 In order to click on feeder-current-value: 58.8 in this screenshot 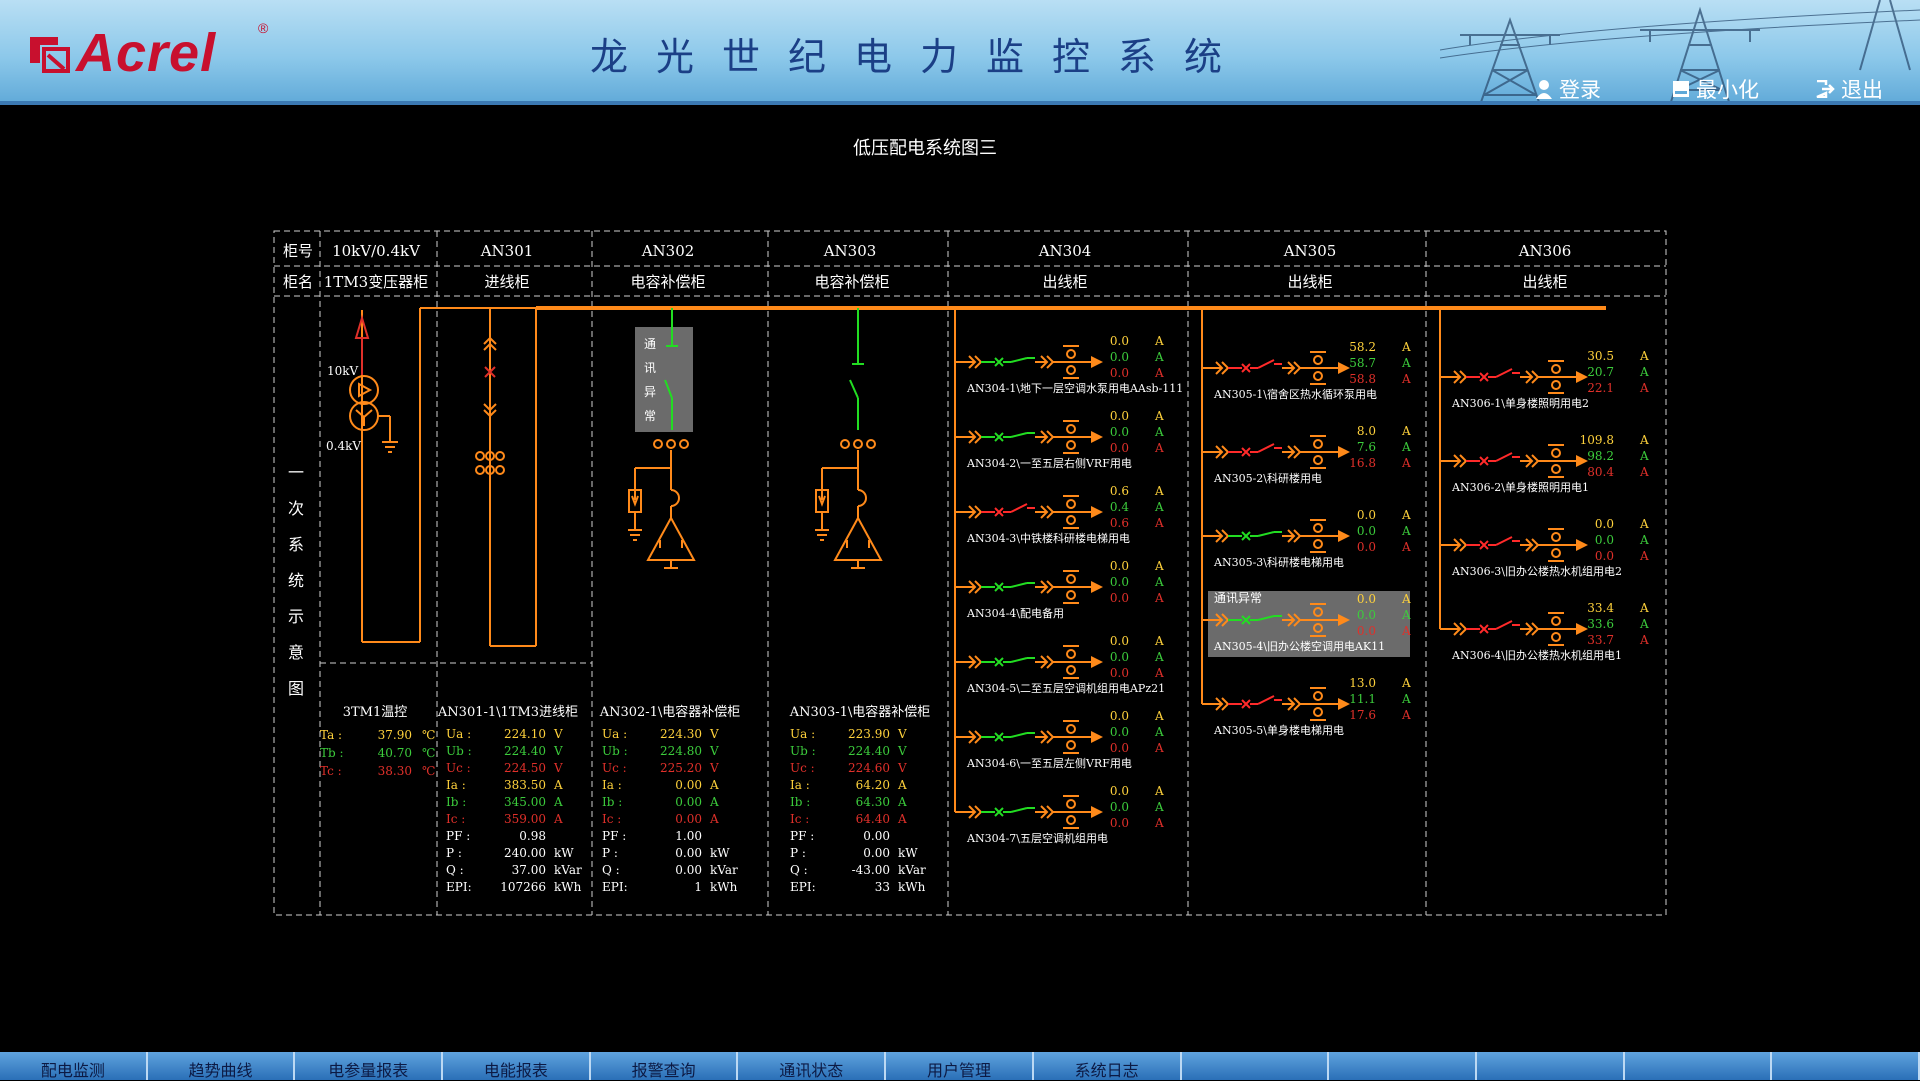, I will do `click(1362, 379)`.